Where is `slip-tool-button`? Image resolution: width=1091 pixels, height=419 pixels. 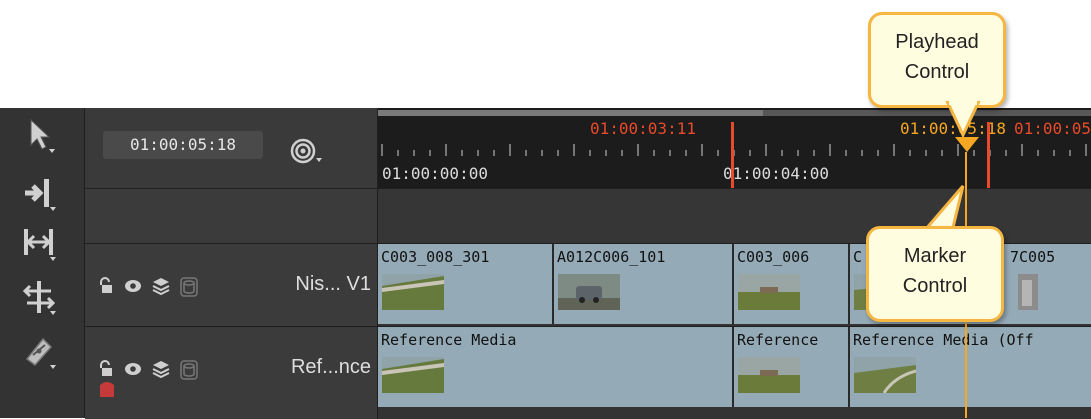 slip-tool-button is located at coordinates (39, 297).